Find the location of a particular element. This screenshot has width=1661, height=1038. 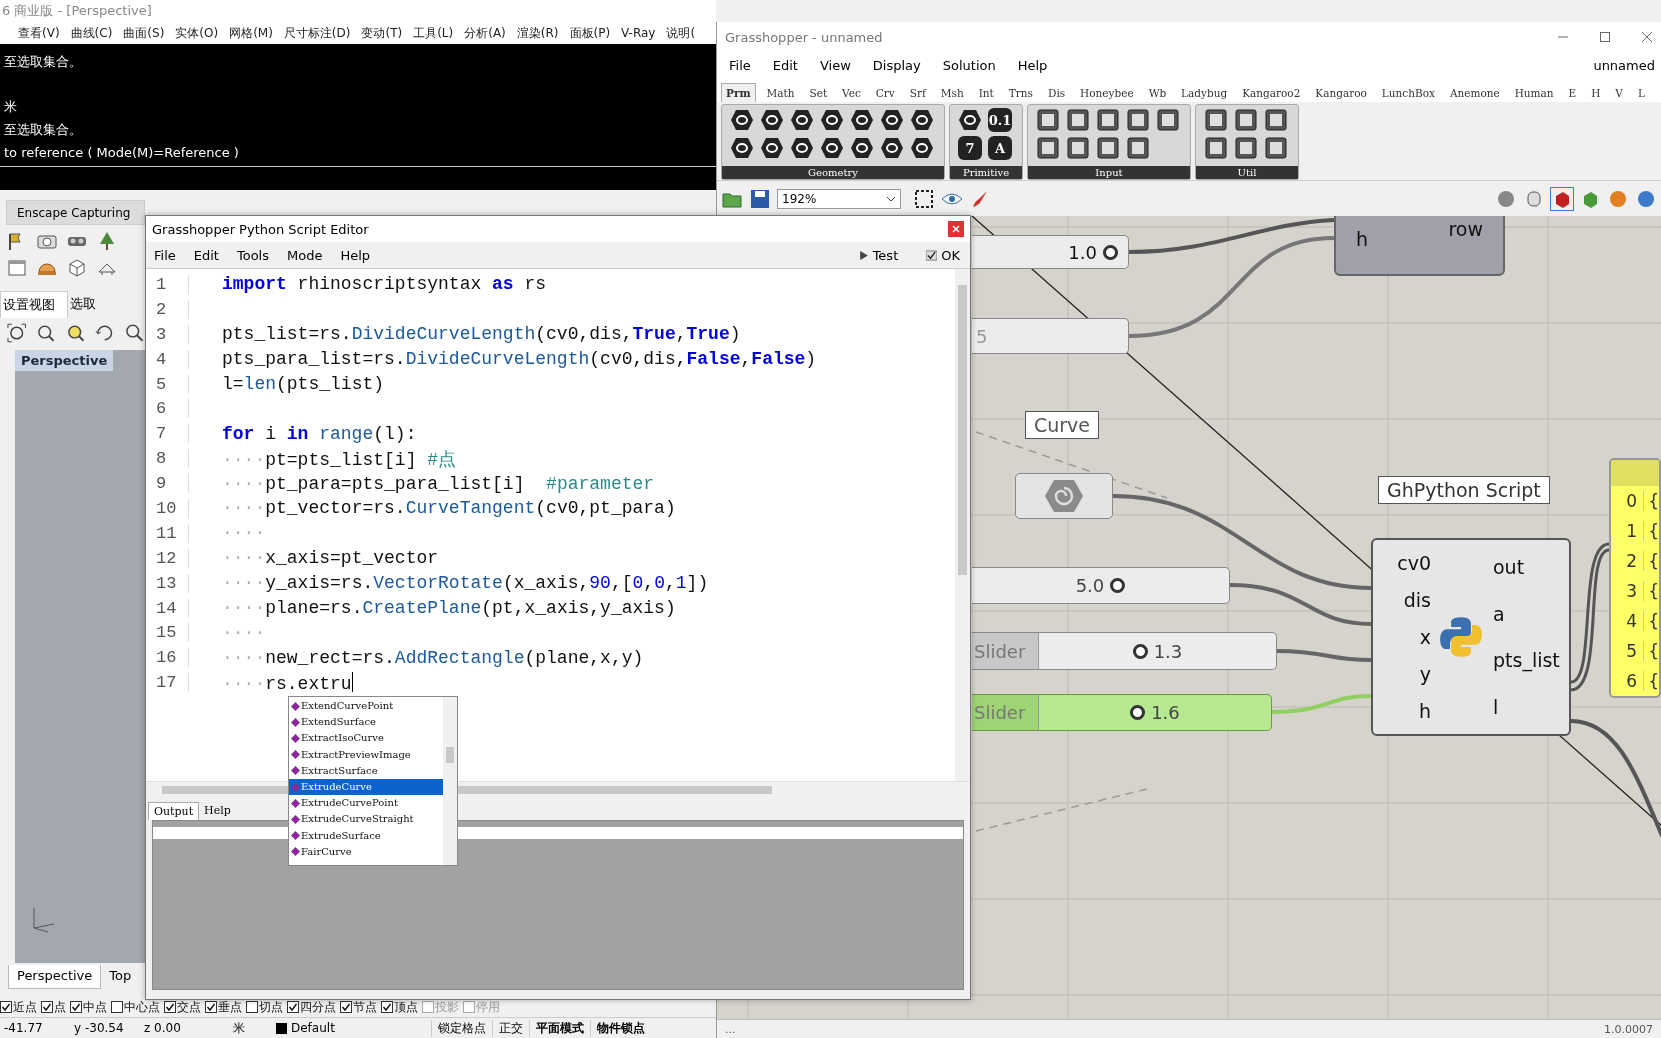

menu-item: 变动(T) is located at coordinates (382, 33).